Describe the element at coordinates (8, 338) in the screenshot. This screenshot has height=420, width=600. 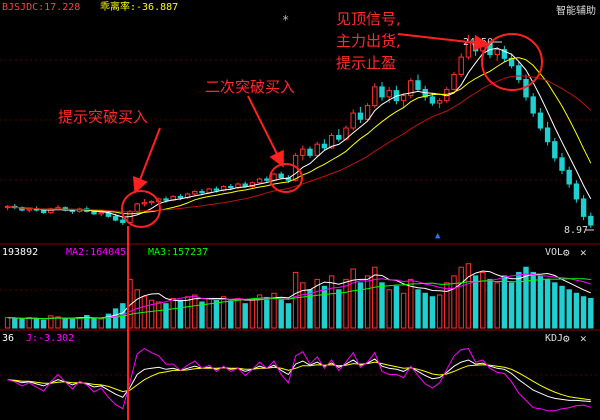
I see `kdj-value: 36` at that location.